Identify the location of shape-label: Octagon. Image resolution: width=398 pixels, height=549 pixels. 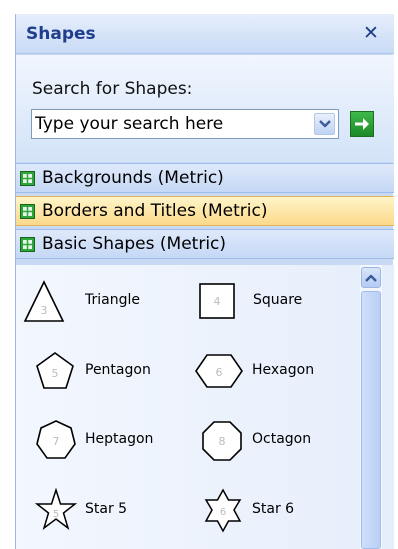
(282, 439).